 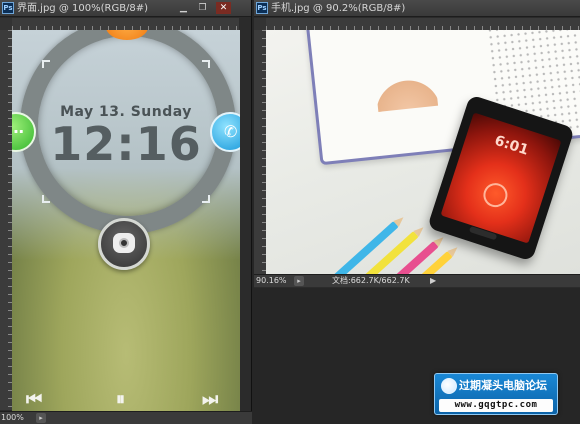 What do you see at coordinates (501, 178) in the screenshot?
I see `phone-screen: 6:01` at bounding box center [501, 178].